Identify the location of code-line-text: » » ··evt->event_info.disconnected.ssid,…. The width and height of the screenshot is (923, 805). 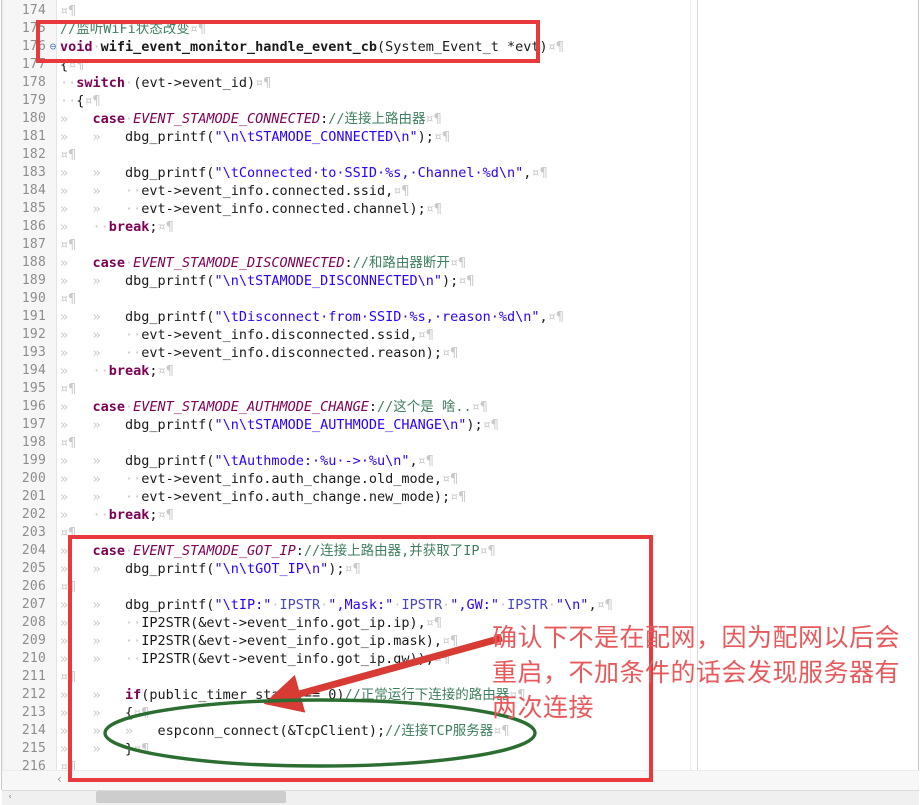
(247, 335).